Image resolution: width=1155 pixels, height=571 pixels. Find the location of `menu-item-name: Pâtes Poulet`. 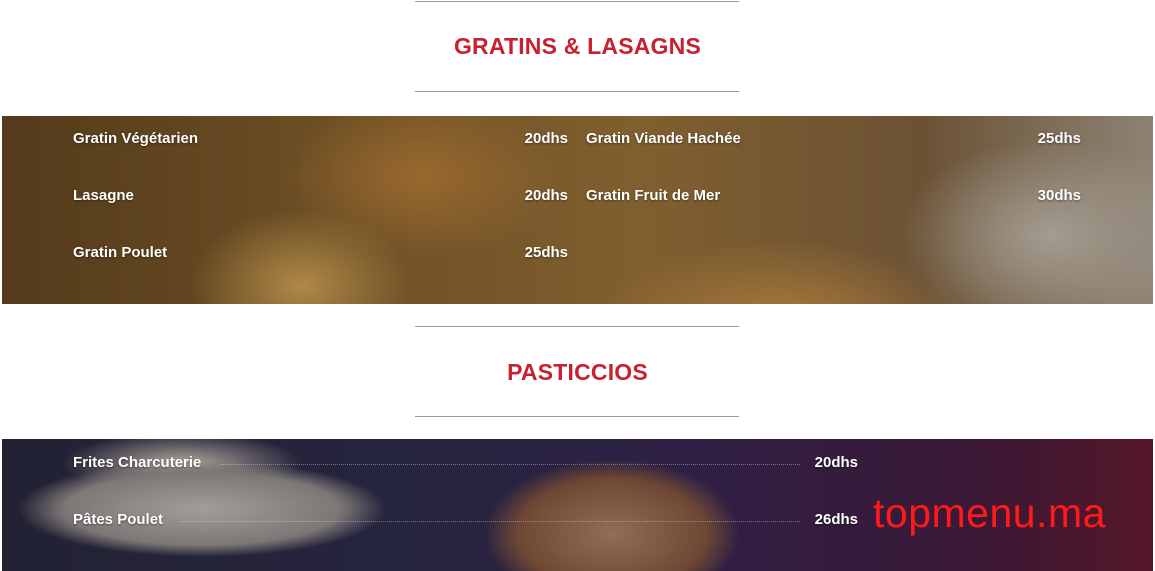

menu-item-name: Pâtes Poulet is located at coordinates (118, 519).